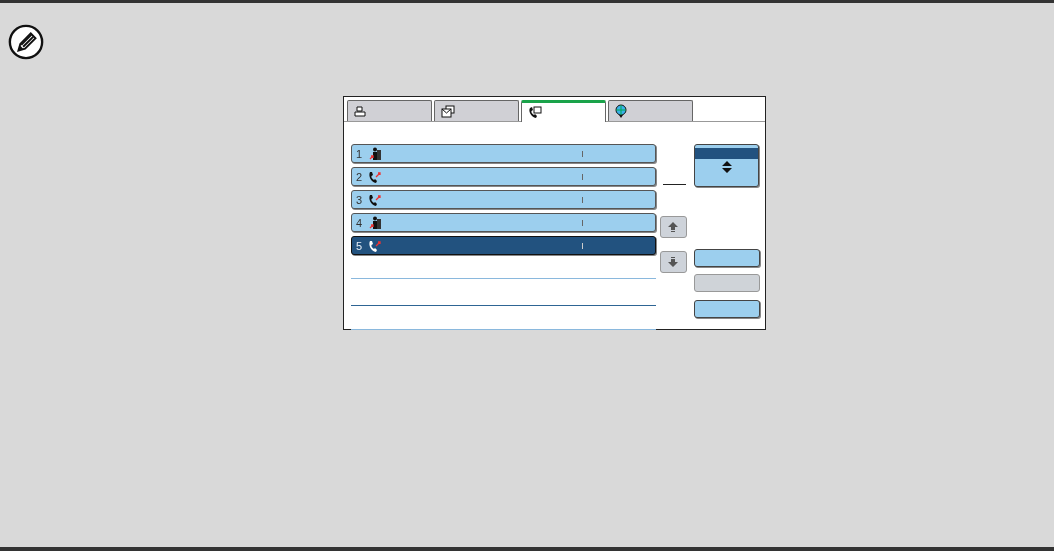  I want to click on address-entry: 5, so click(503, 245).